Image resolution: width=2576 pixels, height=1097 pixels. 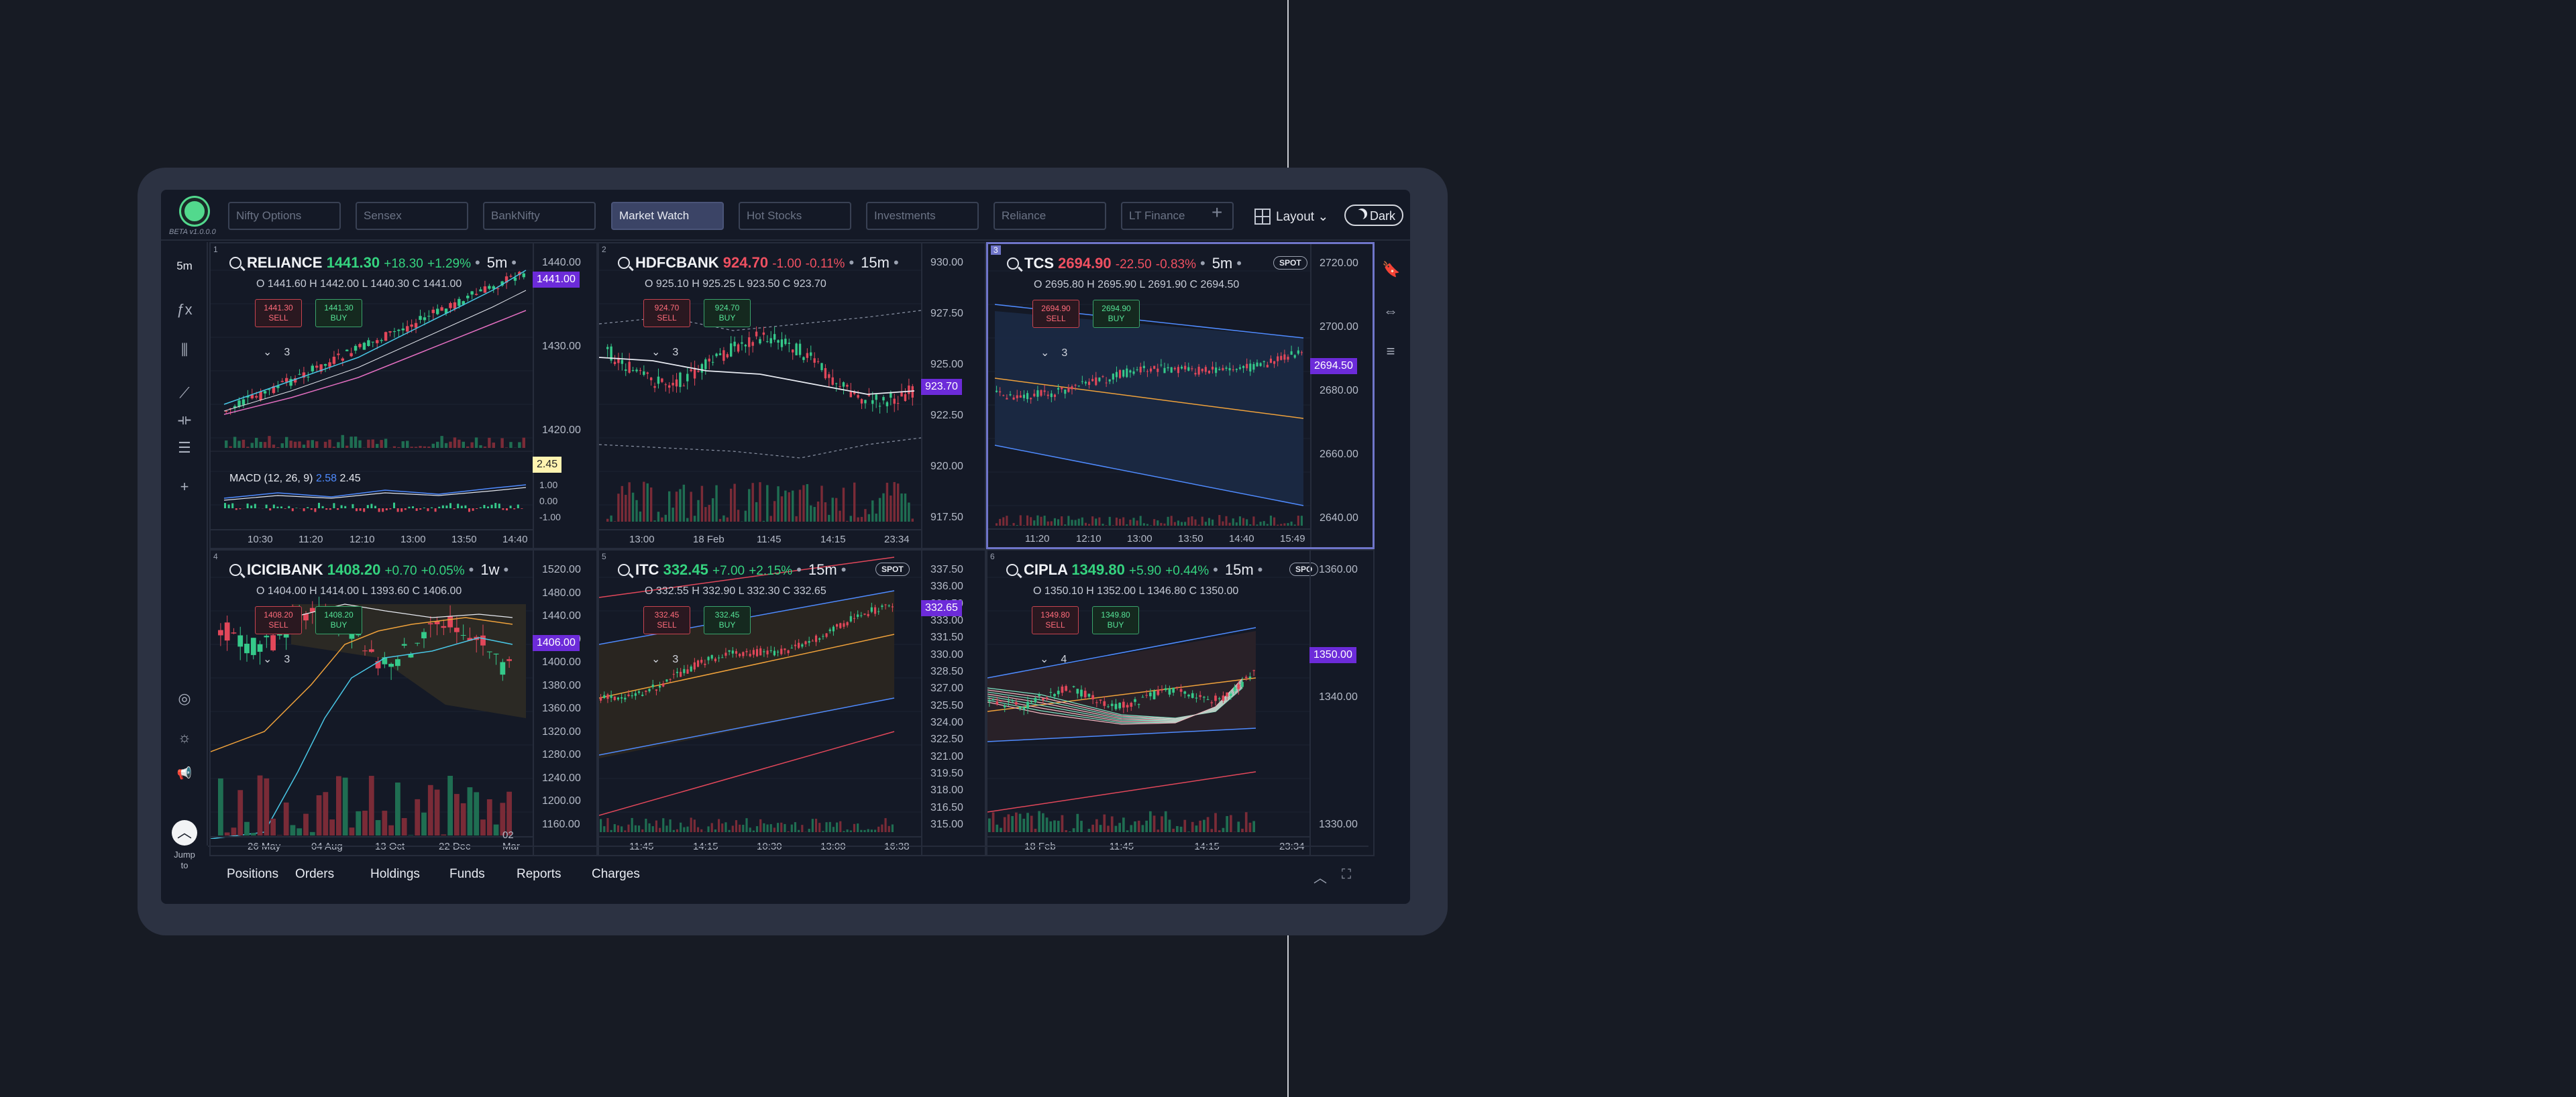 I want to click on symbol-name: ICICIBANK, so click(x=285, y=569).